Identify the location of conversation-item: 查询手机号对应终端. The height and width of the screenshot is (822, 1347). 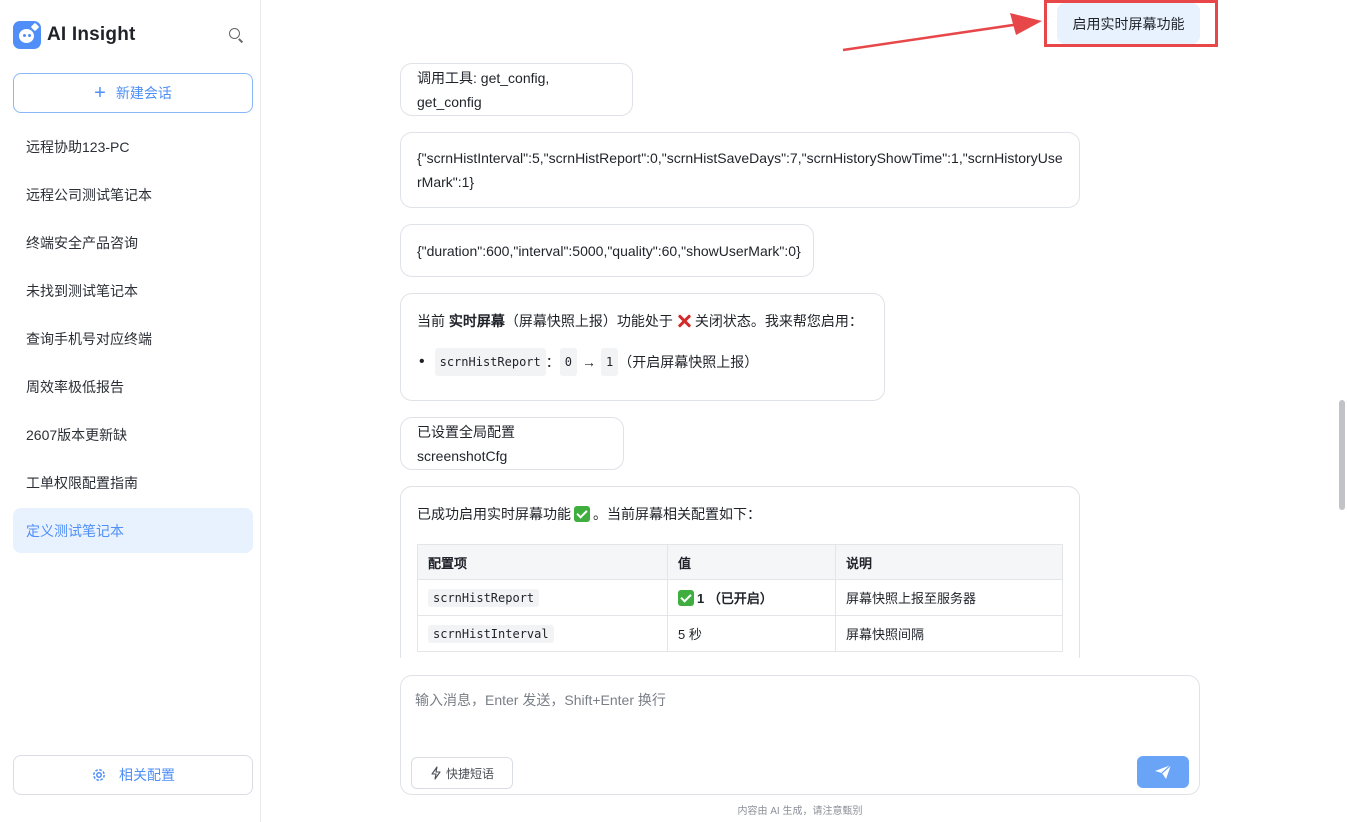
(133, 338).